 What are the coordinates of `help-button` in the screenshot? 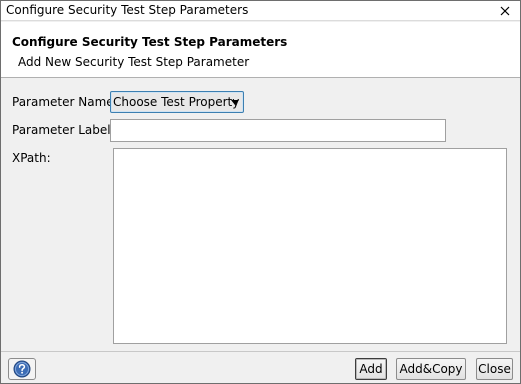 It's located at (22, 369).